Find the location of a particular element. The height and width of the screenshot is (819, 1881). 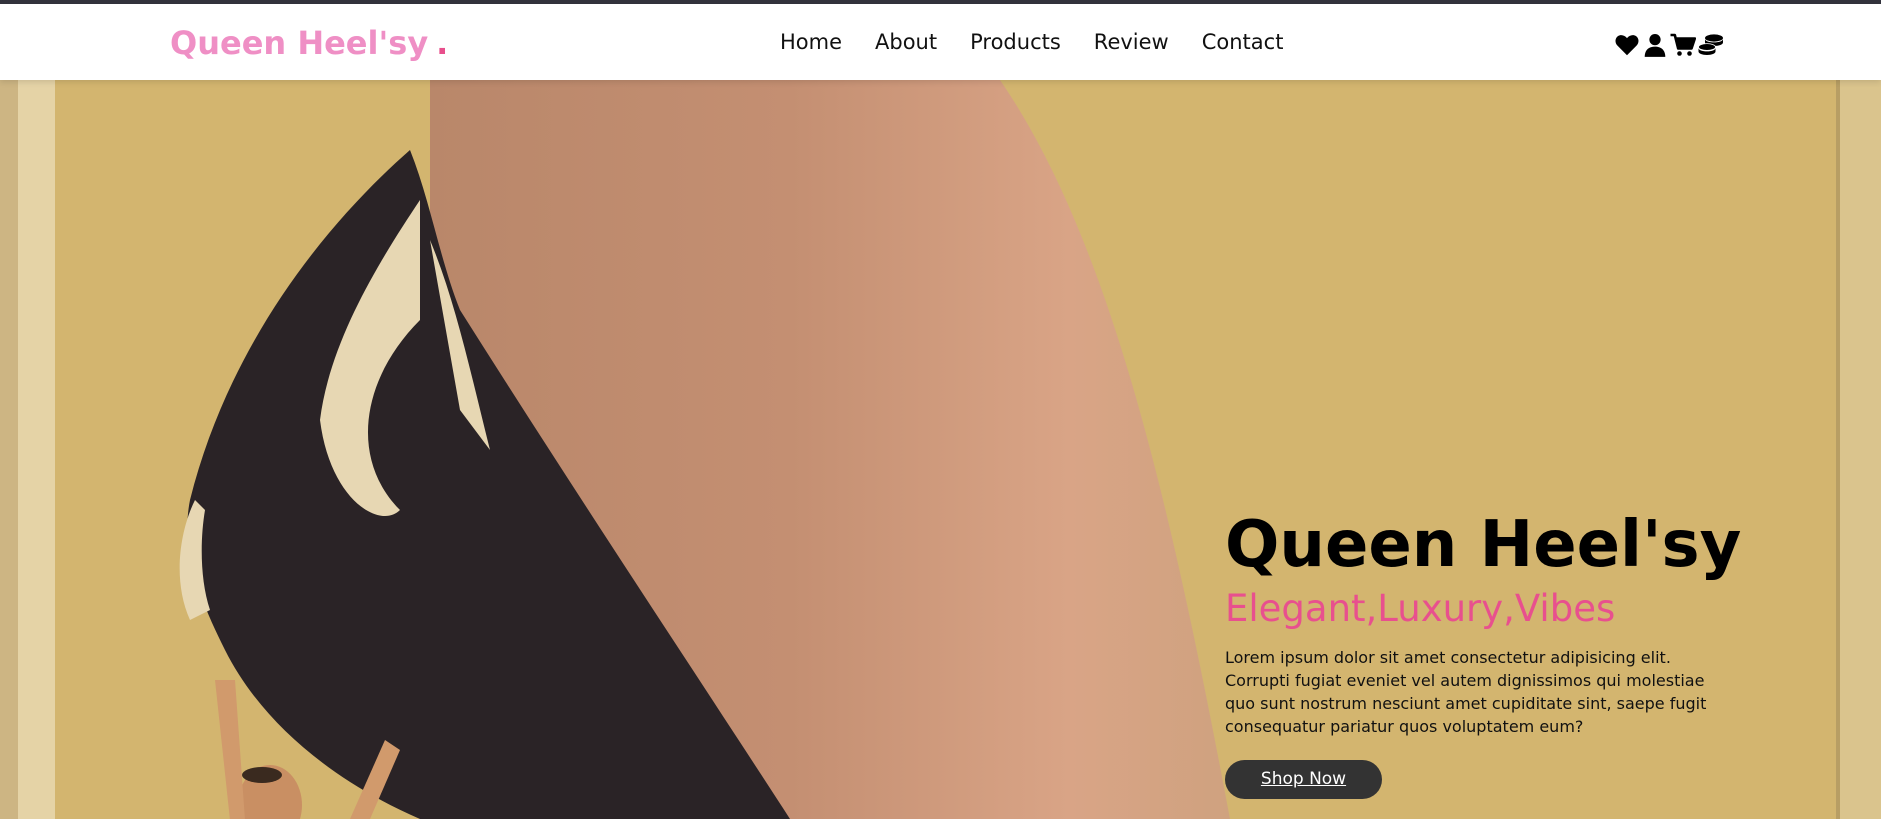

shop-now-button: Shop Now is located at coordinates (1303, 780).